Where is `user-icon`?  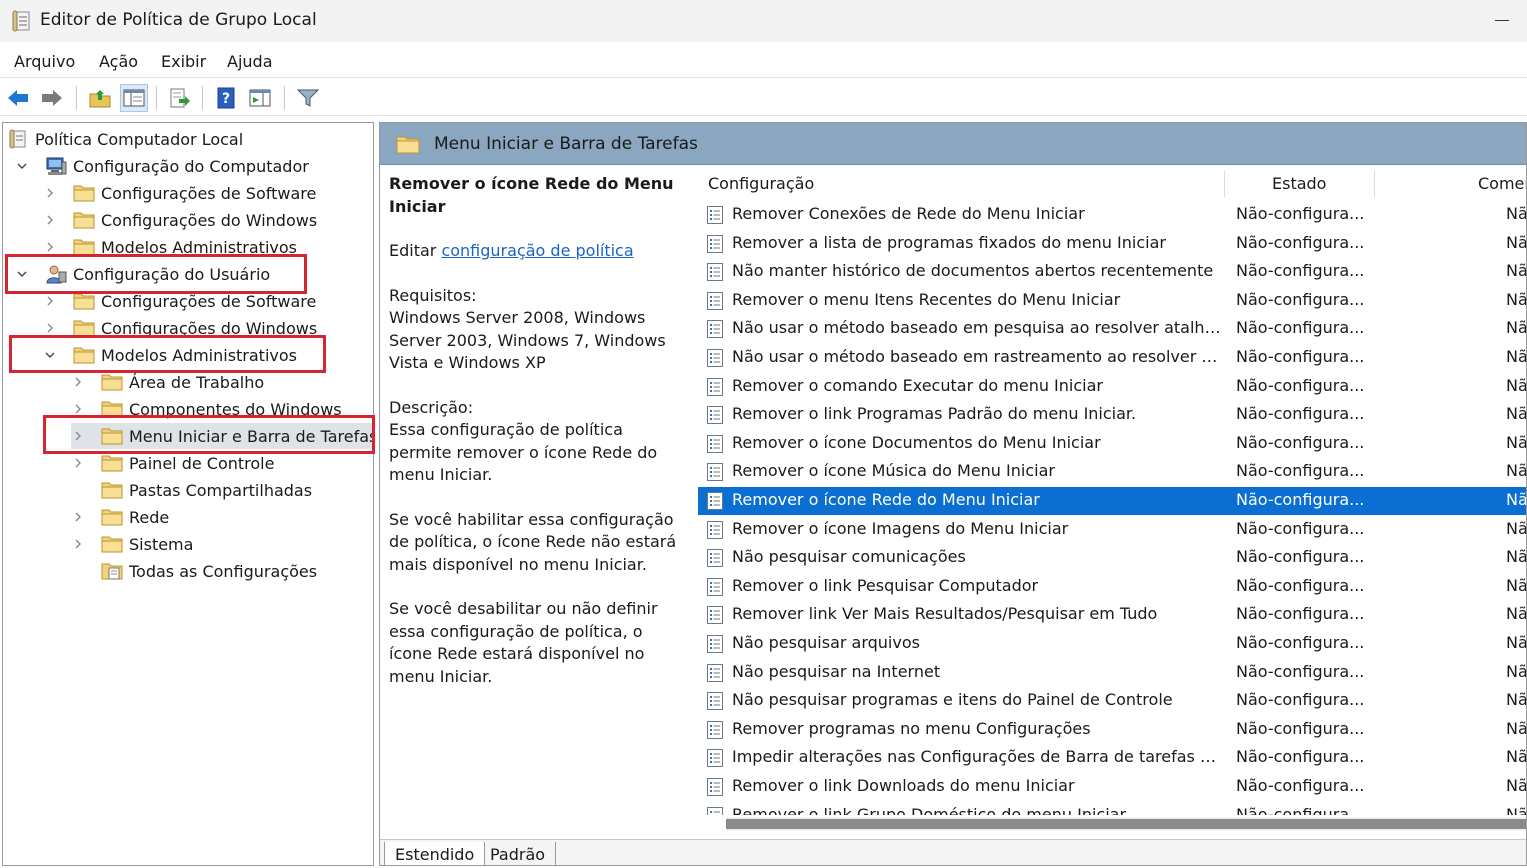
user-icon is located at coordinates (56, 274).